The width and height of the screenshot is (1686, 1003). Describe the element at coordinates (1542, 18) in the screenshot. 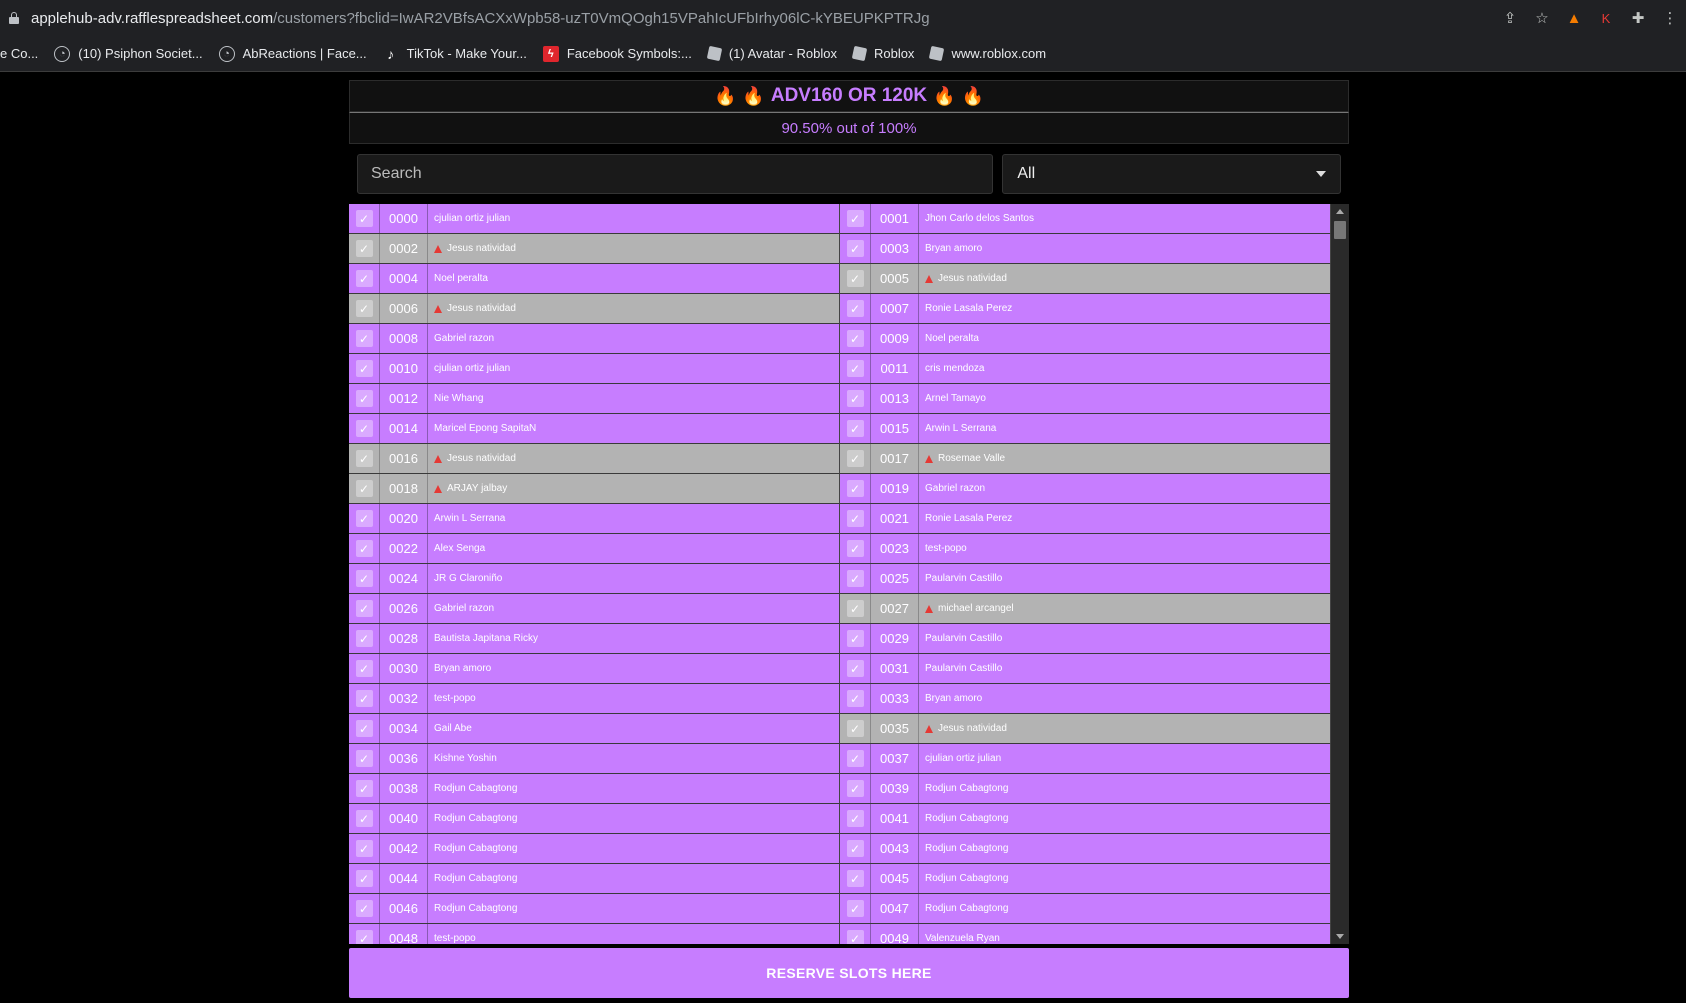

I see `star-icon: ☆` at that location.